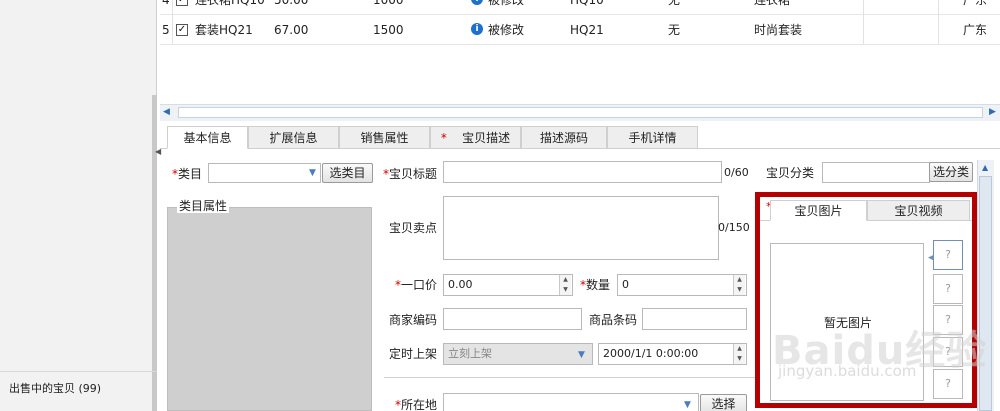 Image resolution: width=1000 pixels, height=411 pixels. Describe the element at coordinates (230, 3) in the screenshot. I see `row-title: 连衣裙HQ10` at that location.